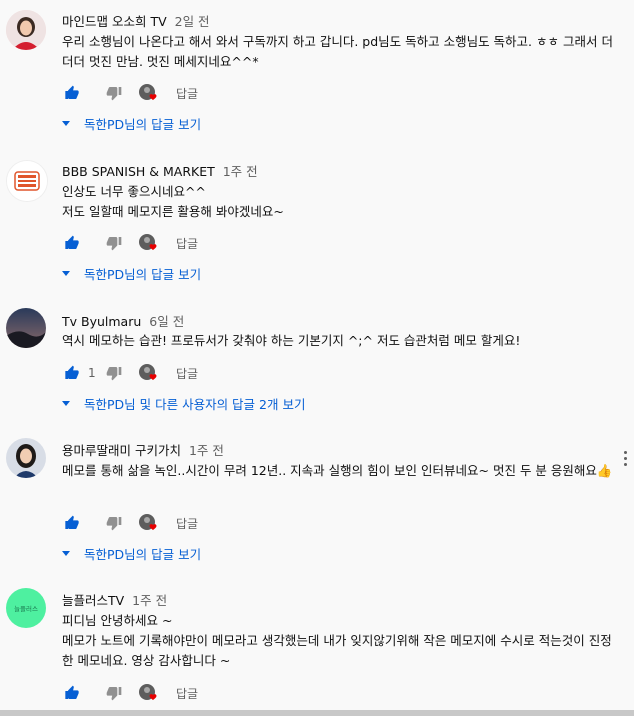  Describe the element at coordinates (92, 373) in the screenshot. I see `like-count: 1` at that location.